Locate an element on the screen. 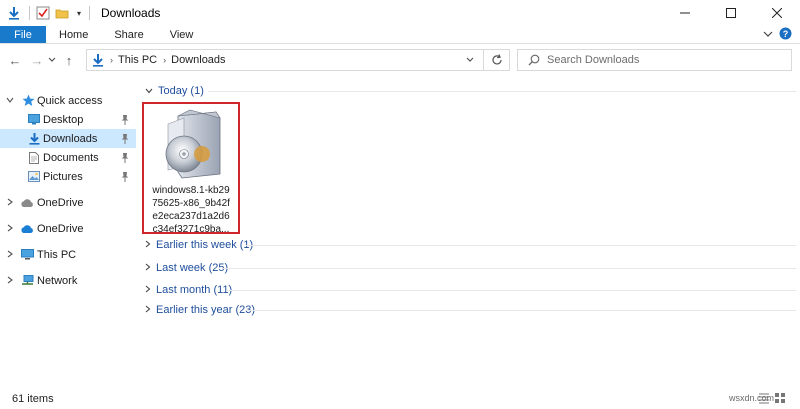 This screenshot has width=800, height=409. nav-item-downloads: Downloads is located at coordinates (68, 138).